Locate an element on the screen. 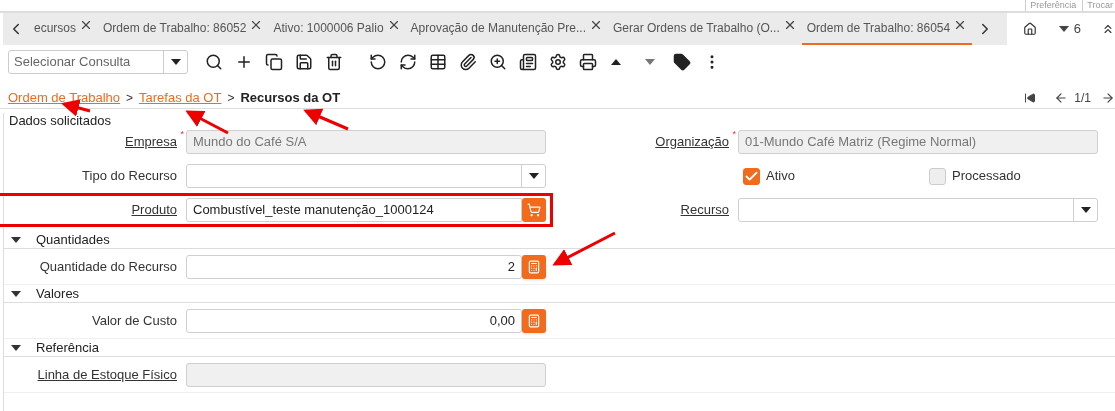 This screenshot has width=1115, height=411. plus-icon is located at coordinates (244, 62).